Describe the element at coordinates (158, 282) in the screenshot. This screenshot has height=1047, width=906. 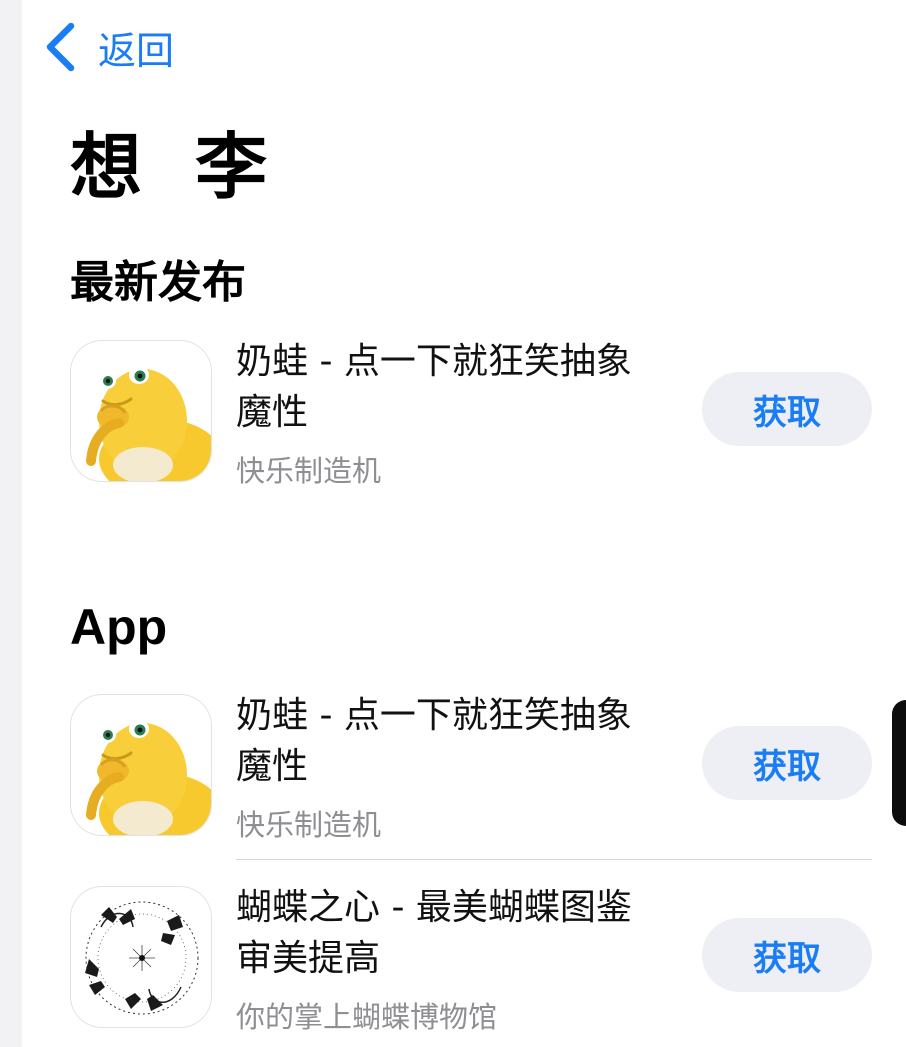
I see `section-title-latest-release: 最新发布` at that location.